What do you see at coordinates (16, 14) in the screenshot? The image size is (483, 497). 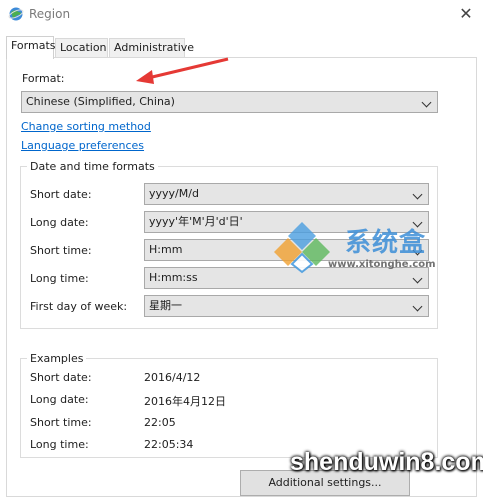 I see `globe-icon` at bounding box center [16, 14].